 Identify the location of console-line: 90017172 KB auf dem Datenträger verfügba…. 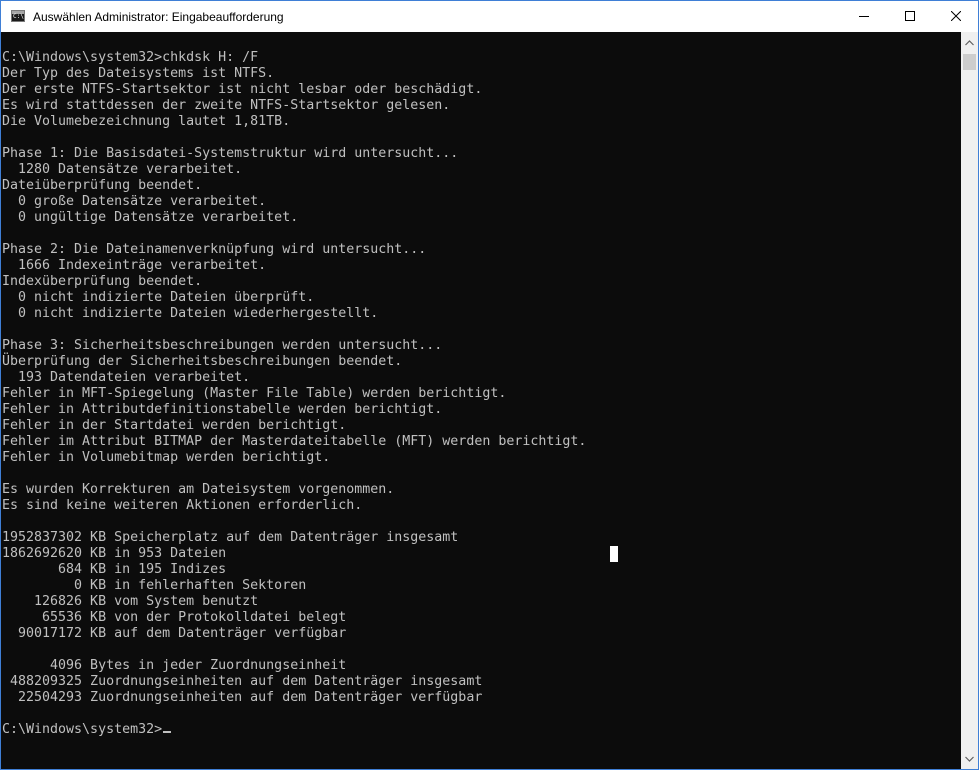
(174, 633).